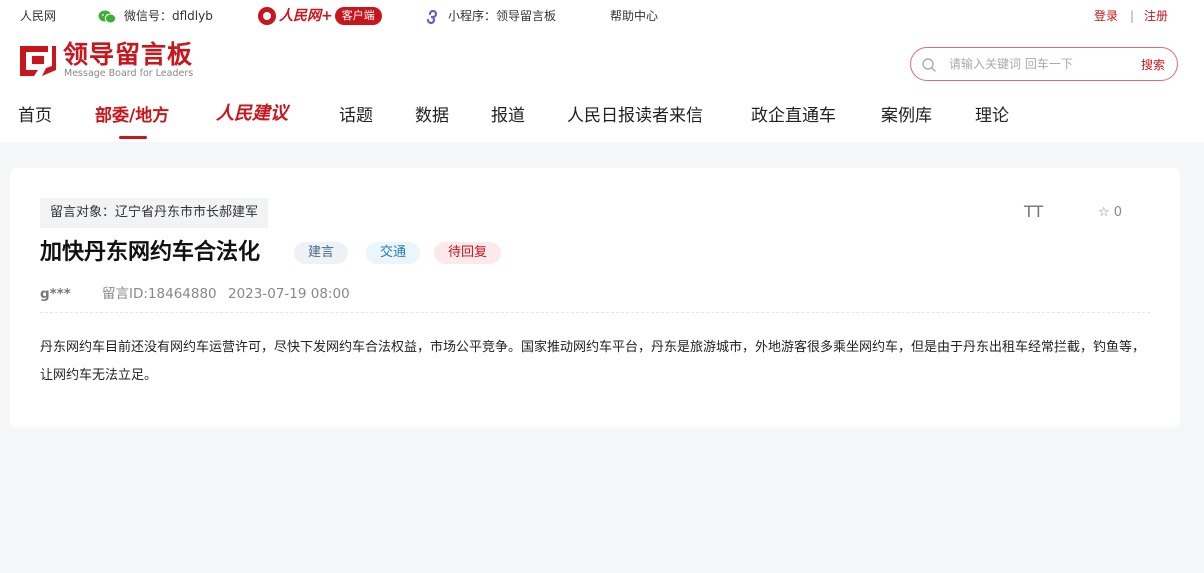 Image resolution: width=1204 pixels, height=573 pixels. I want to click on message-id: 留言ID:18464880, so click(159, 294).